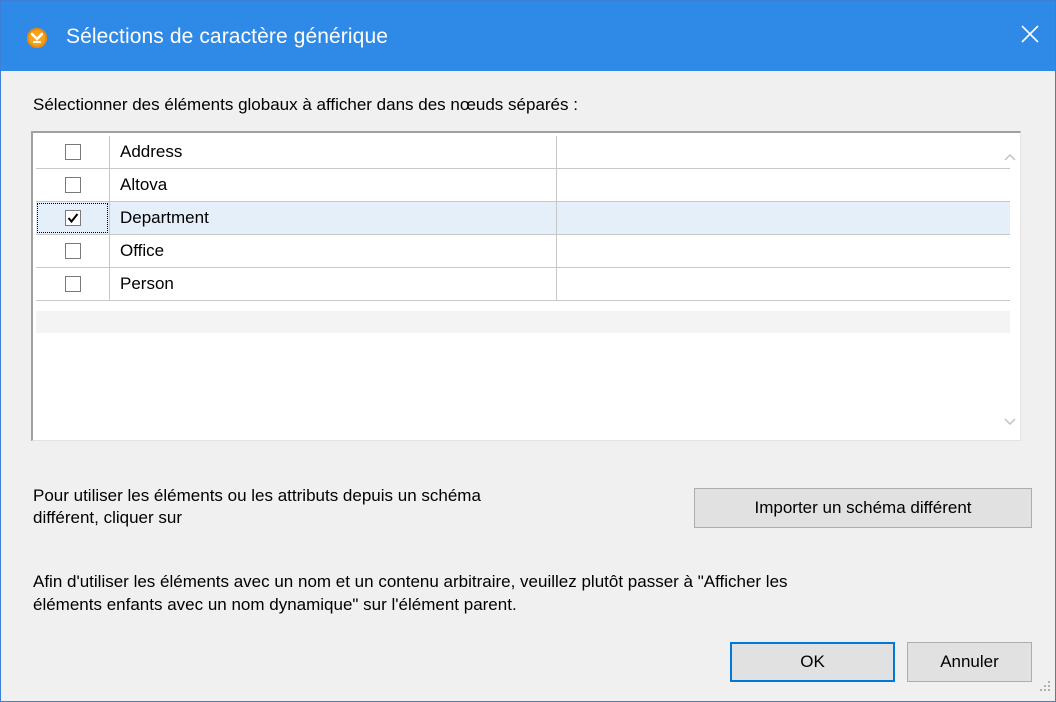 This screenshot has height=702, width=1056. Describe the element at coordinates (37, 38) in the screenshot. I see `altova-mapforce-icon` at that location.